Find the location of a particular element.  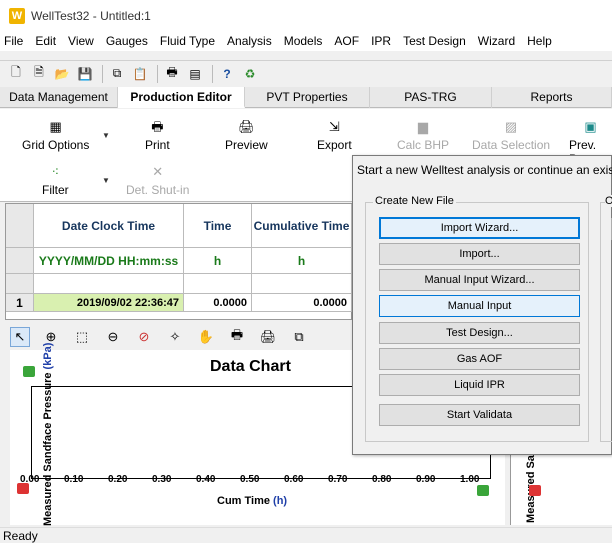

menu-models: Models is located at coordinates (303, 41).